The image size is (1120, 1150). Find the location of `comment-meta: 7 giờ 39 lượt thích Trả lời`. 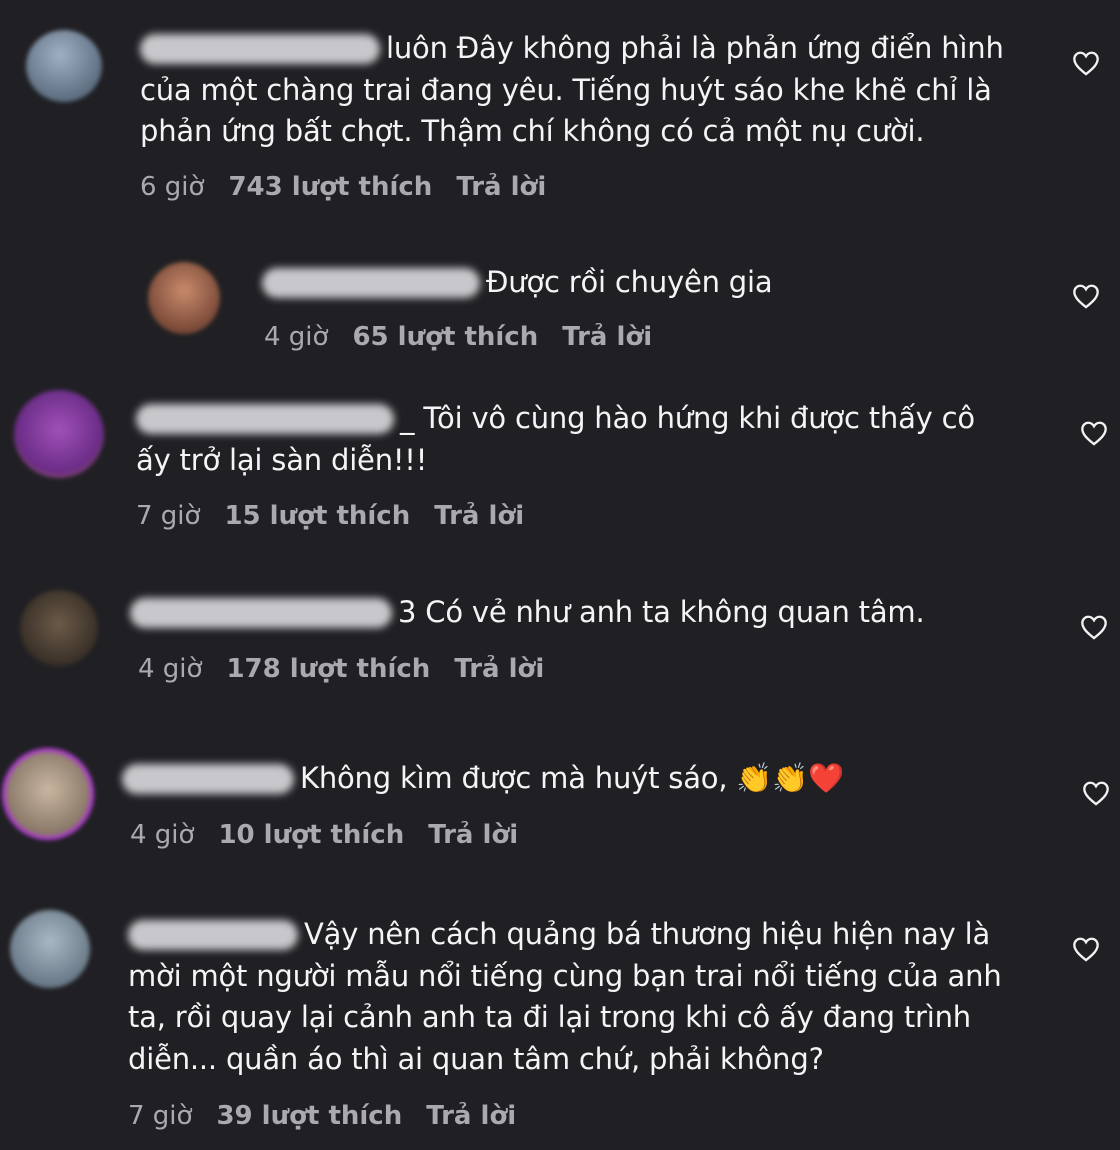

comment-meta: 7 giờ 39 lượt thích Trả lời is located at coordinates (334, 1116).